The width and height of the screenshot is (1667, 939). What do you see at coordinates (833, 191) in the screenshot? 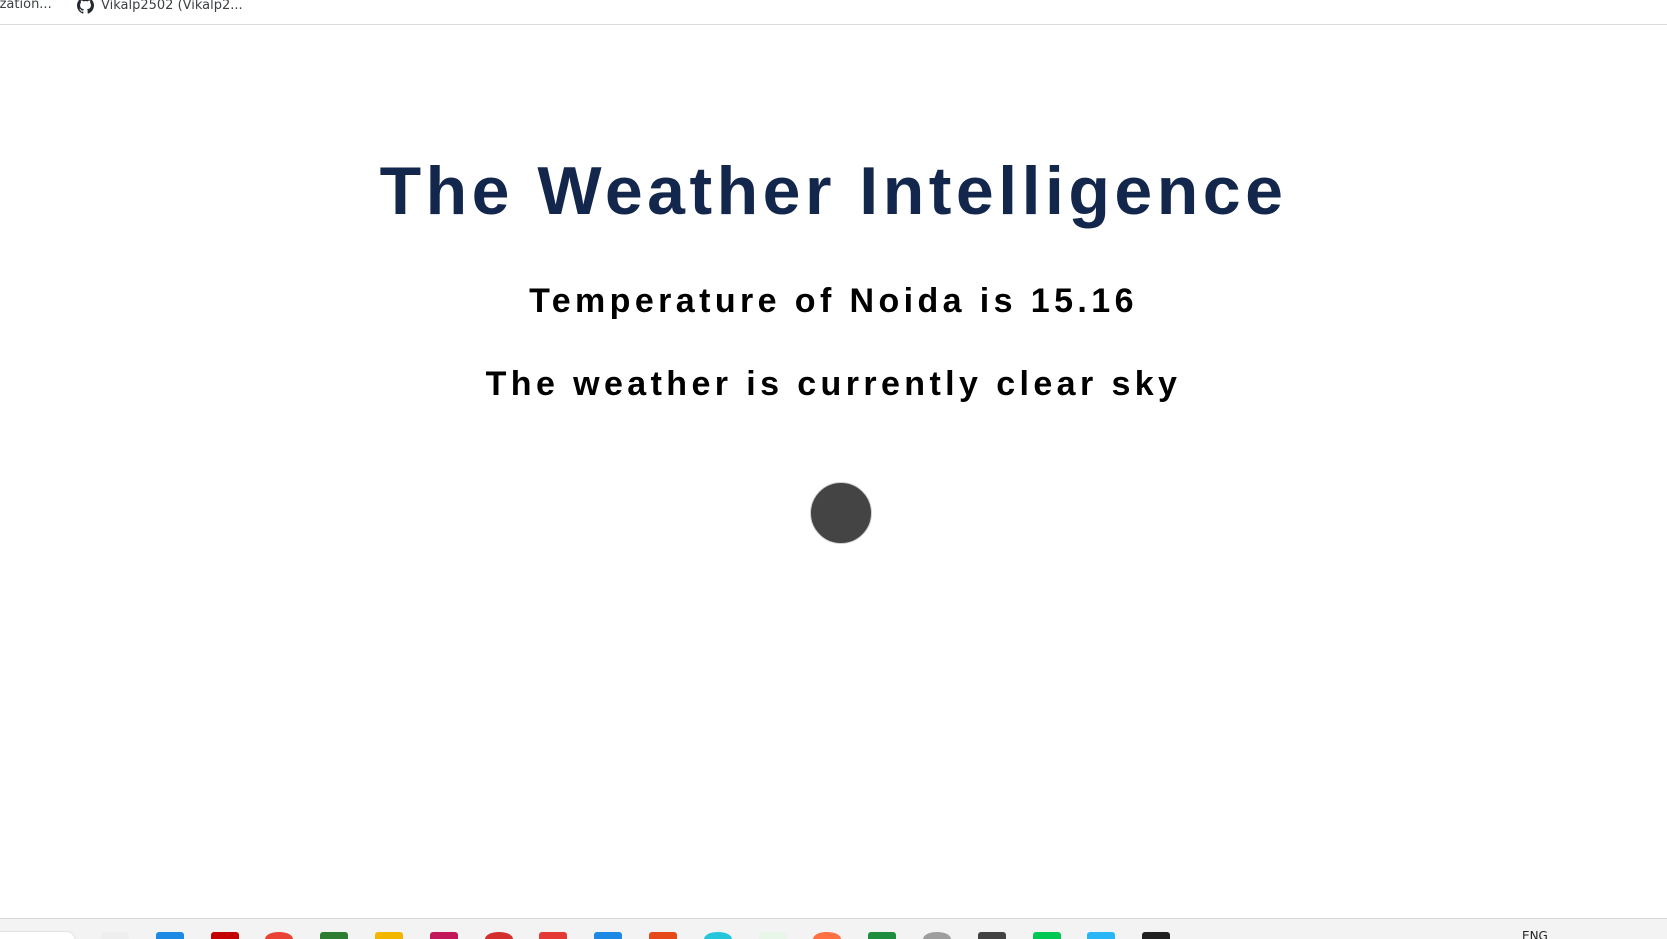
I see `page-title: The Weather Intelligence` at bounding box center [833, 191].